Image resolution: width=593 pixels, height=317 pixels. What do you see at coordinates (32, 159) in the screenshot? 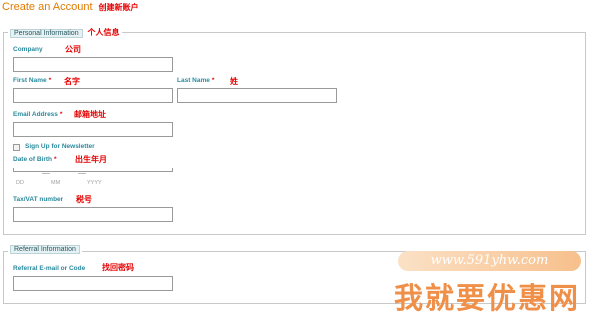
I see `dob-label-text: Date of Birth` at bounding box center [32, 159].